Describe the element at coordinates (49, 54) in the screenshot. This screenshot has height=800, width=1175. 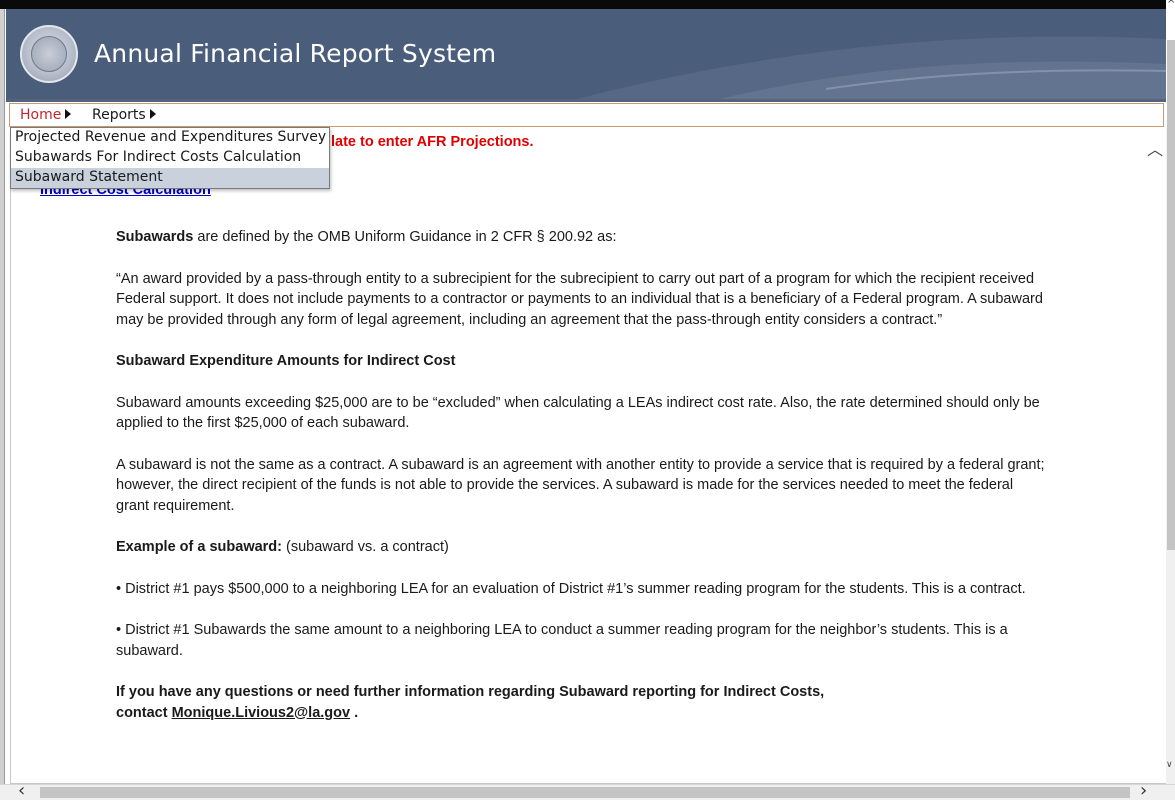
I see `state-seal-icon` at that location.